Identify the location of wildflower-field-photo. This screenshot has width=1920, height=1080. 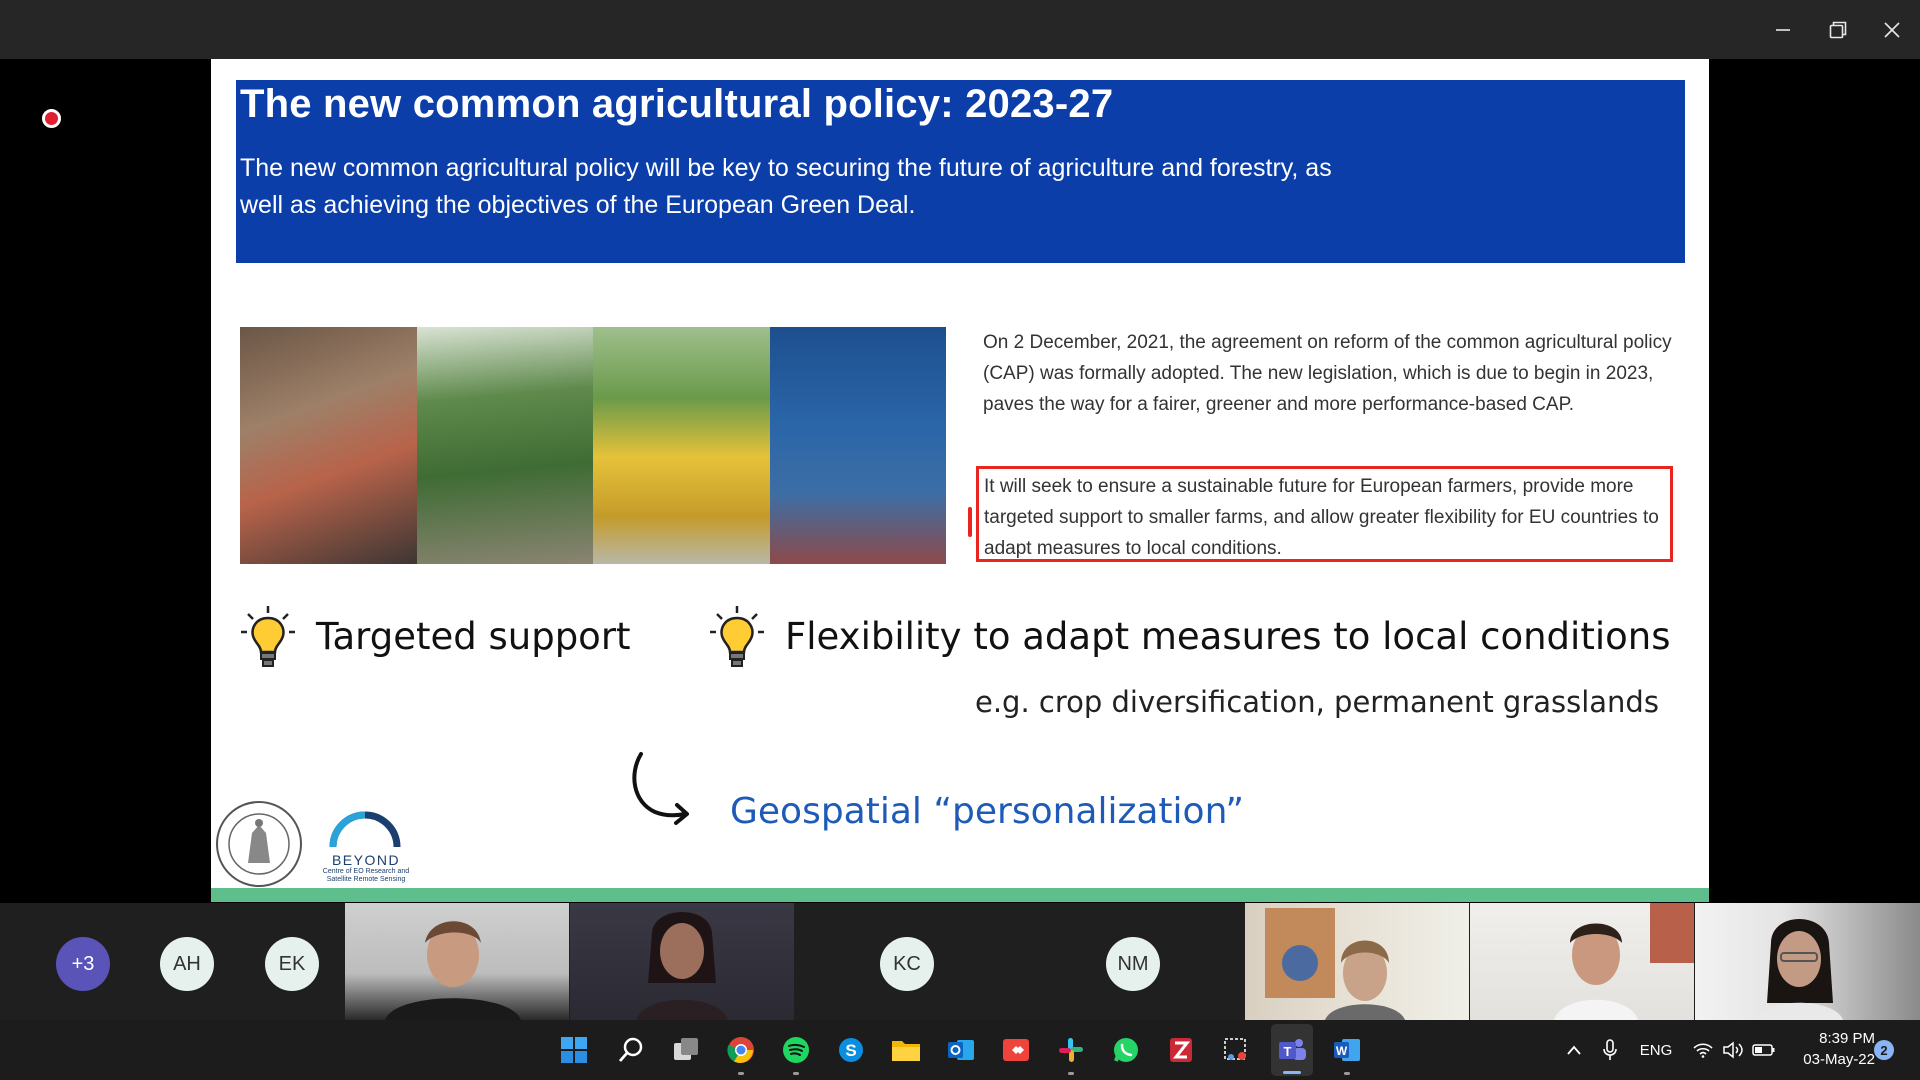
(681, 445).